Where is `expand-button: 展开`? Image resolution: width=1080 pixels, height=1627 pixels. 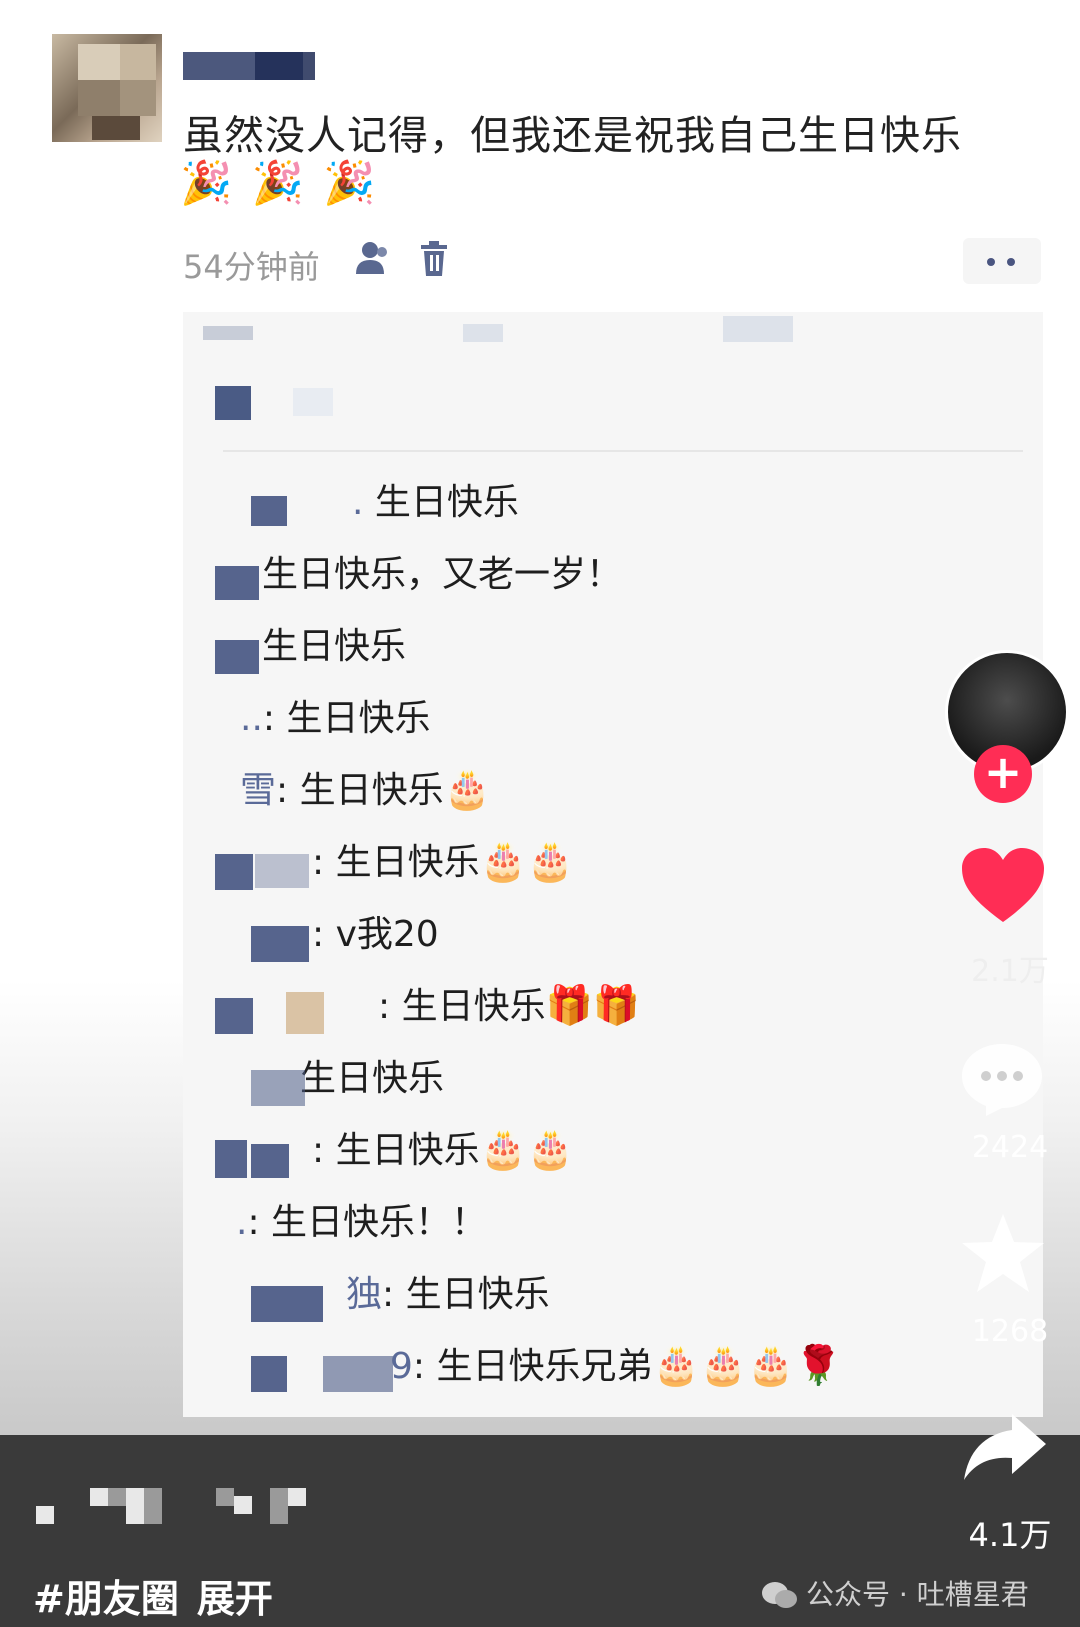
expand-button: 展开 is located at coordinates (235, 1599).